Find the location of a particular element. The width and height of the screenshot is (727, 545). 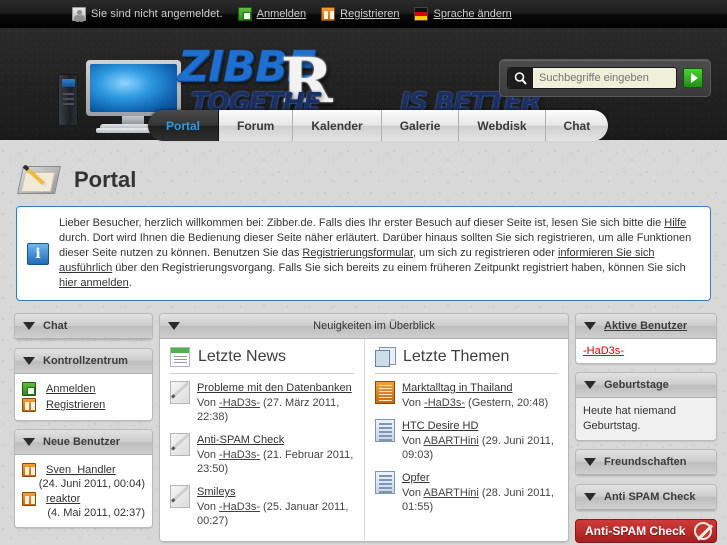

tab-portal: Portal is located at coordinates (184, 125).